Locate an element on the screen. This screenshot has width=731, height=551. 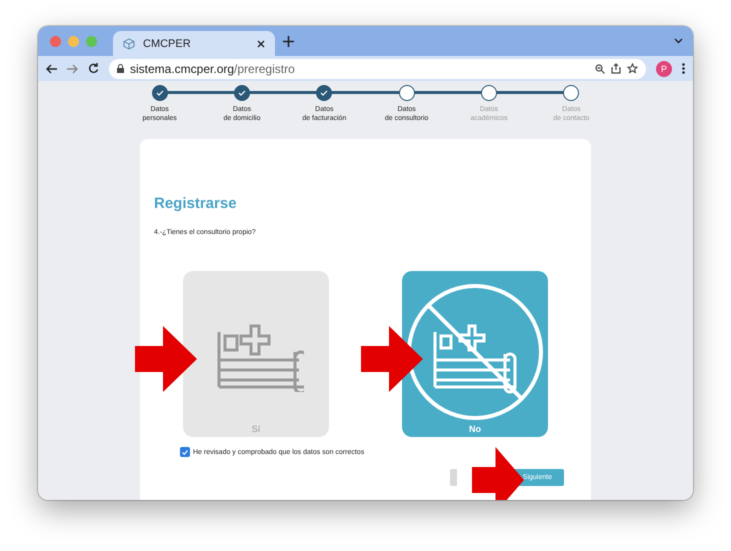
url-path: /preregistro is located at coordinates (264, 69).